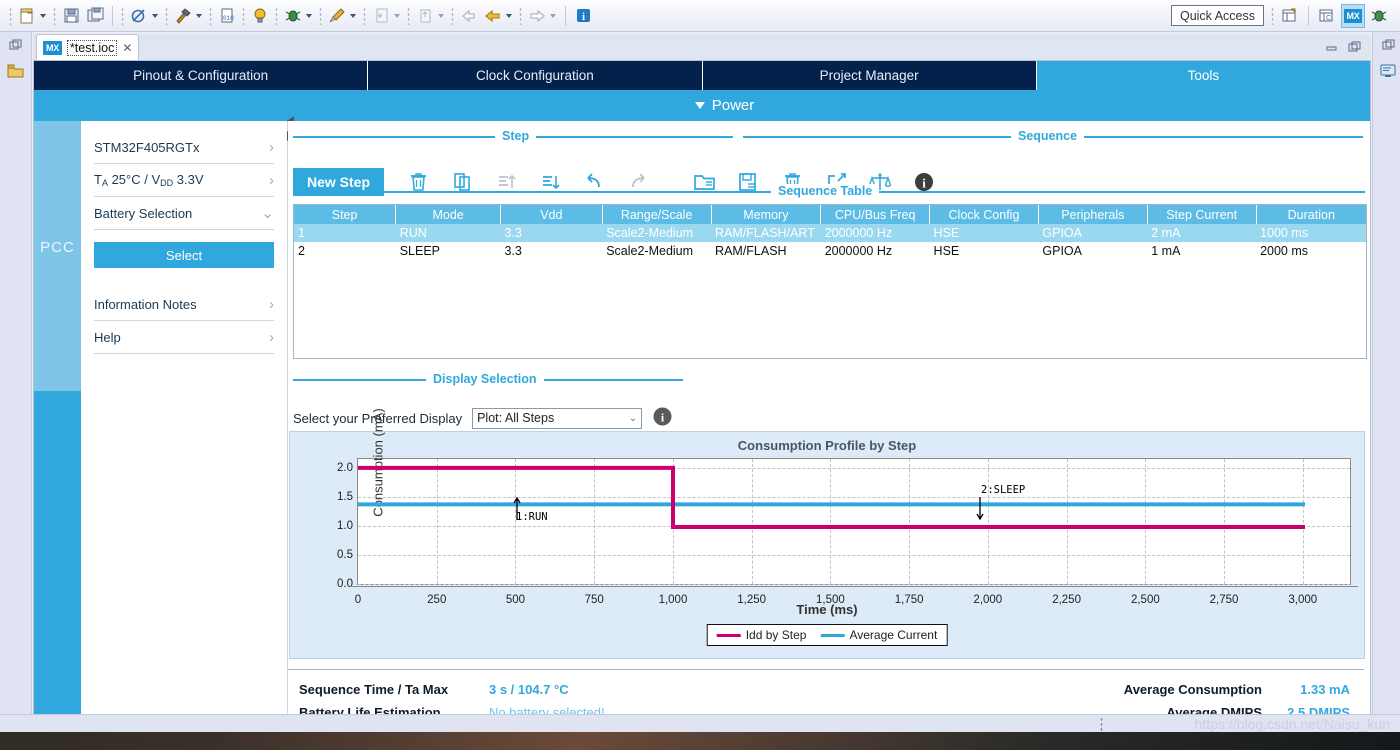 The image size is (1400, 750). What do you see at coordinates (704, 182) in the screenshot?
I see `load-sequence-button` at bounding box center [704, 182].